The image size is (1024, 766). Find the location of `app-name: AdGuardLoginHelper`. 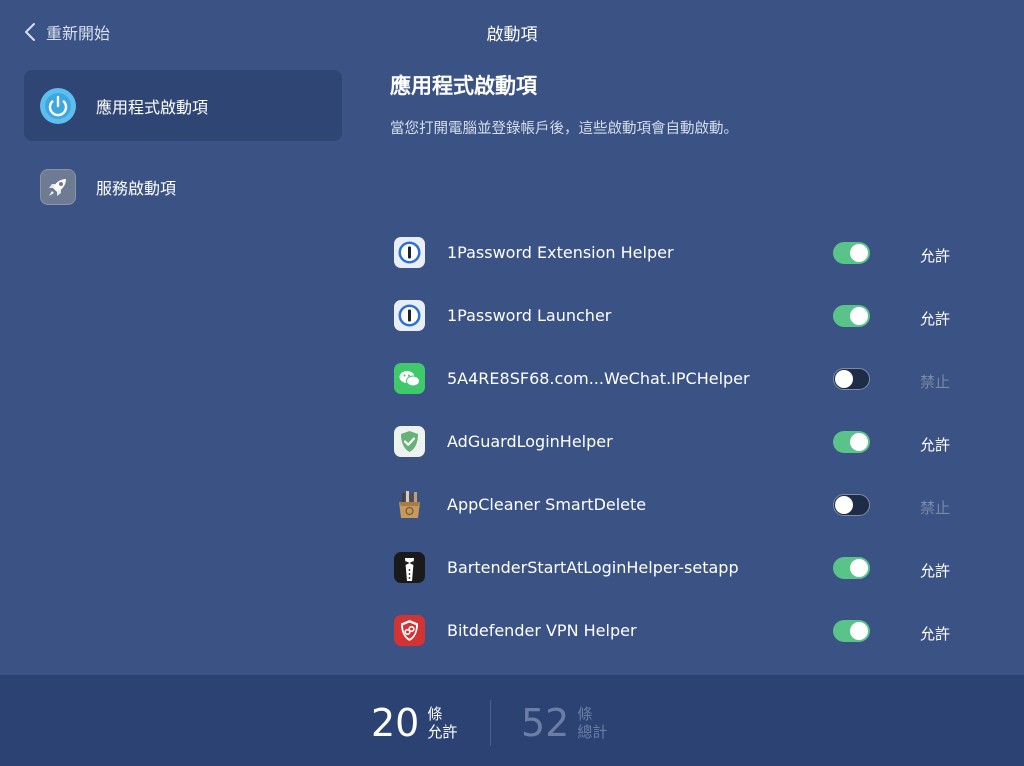

app-name: AdGuardLoginHelper is located at coordinates (530, 441).